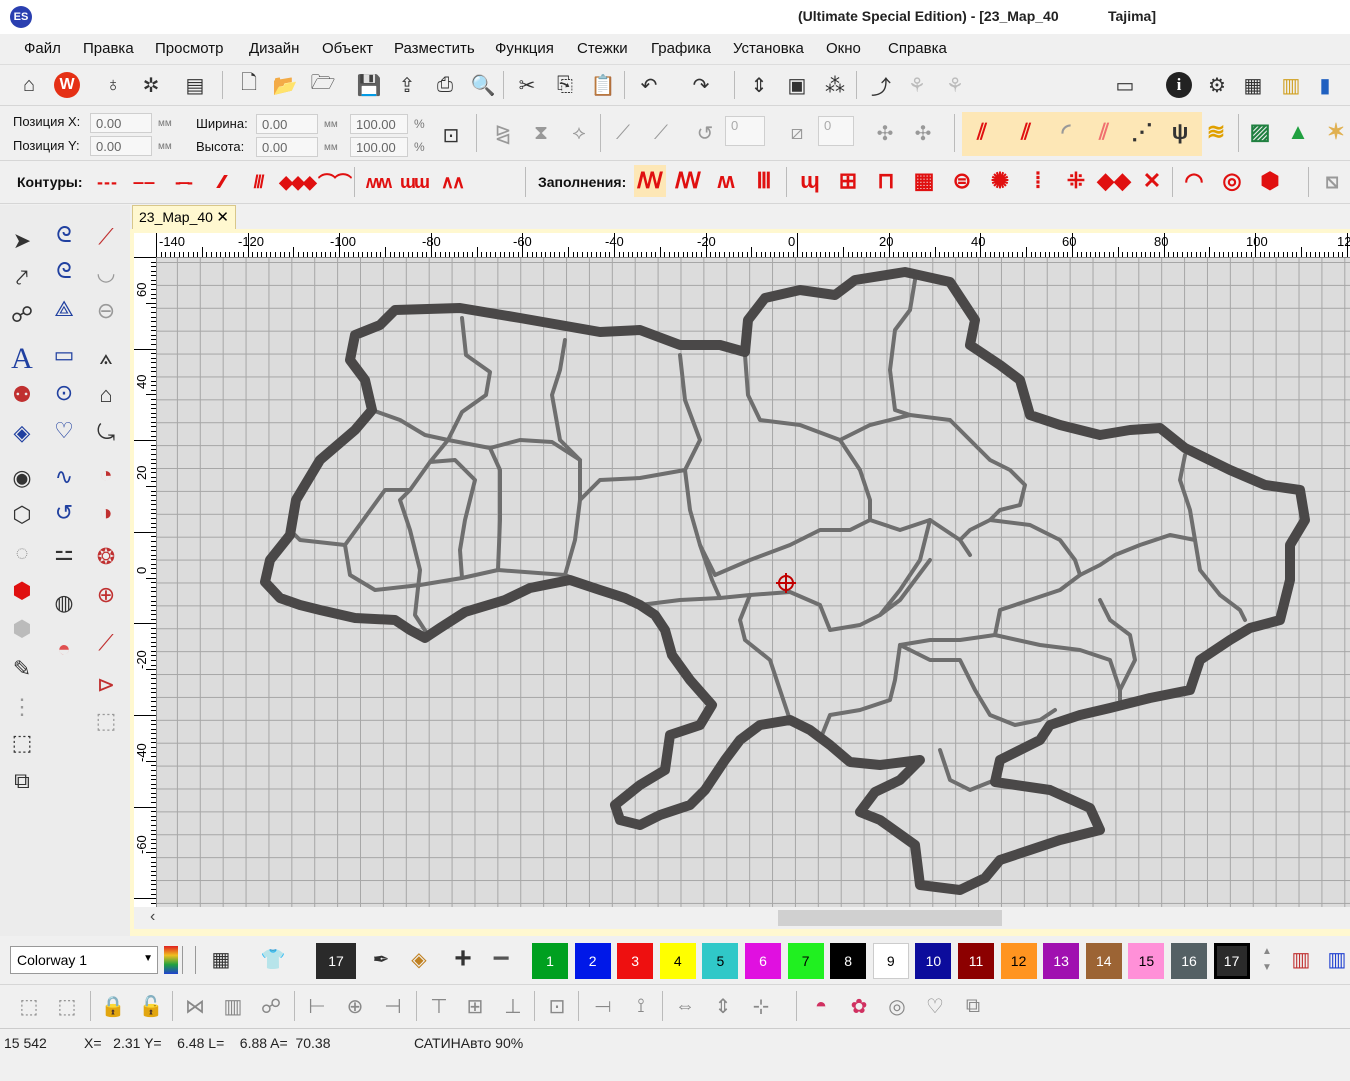 This screenshot has height=1081, width=1350. Describe the element at coordinates (233, 1006) in the screenshot. I see `combine-icon: ▥` at that location.